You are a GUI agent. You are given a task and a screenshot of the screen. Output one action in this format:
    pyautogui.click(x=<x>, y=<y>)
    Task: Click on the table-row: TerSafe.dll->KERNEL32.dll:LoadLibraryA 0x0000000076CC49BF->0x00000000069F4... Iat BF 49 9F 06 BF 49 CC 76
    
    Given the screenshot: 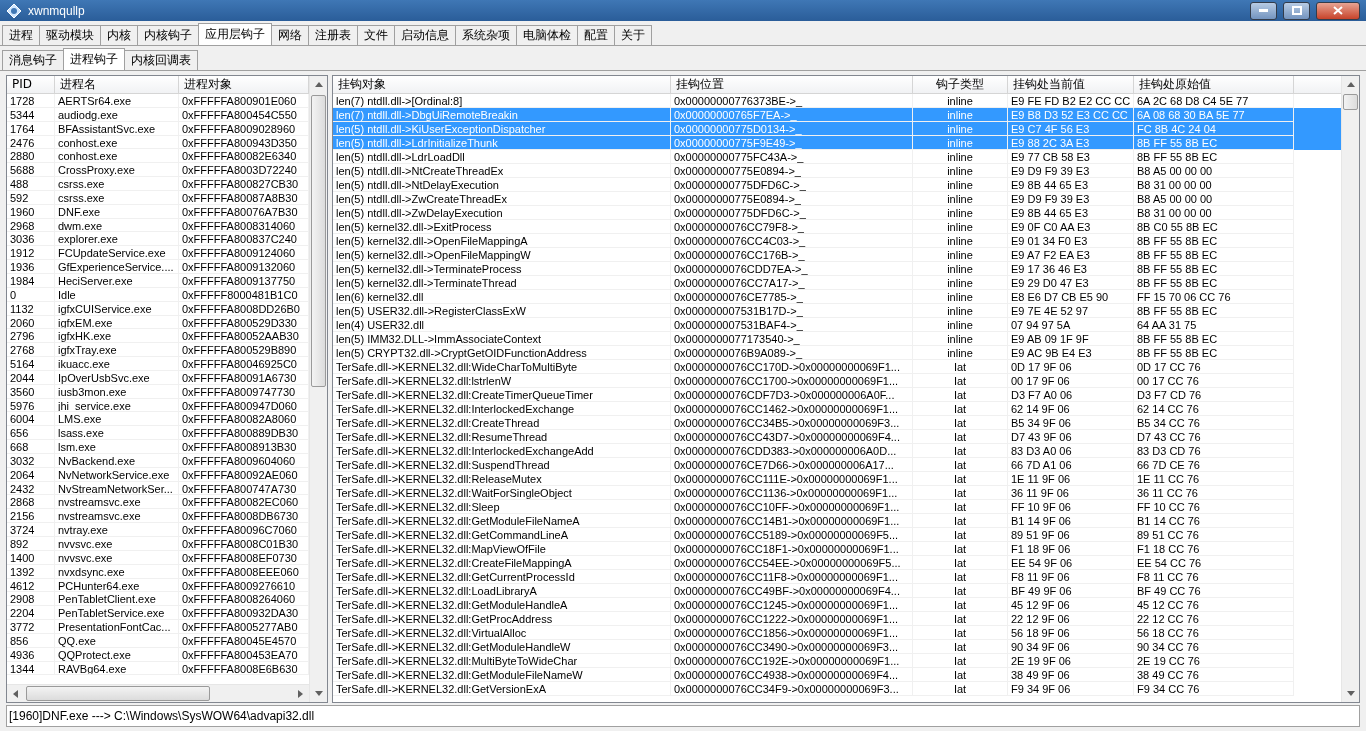 What is the action you would take?
    pyautogui.click(x=837, y=591)
    